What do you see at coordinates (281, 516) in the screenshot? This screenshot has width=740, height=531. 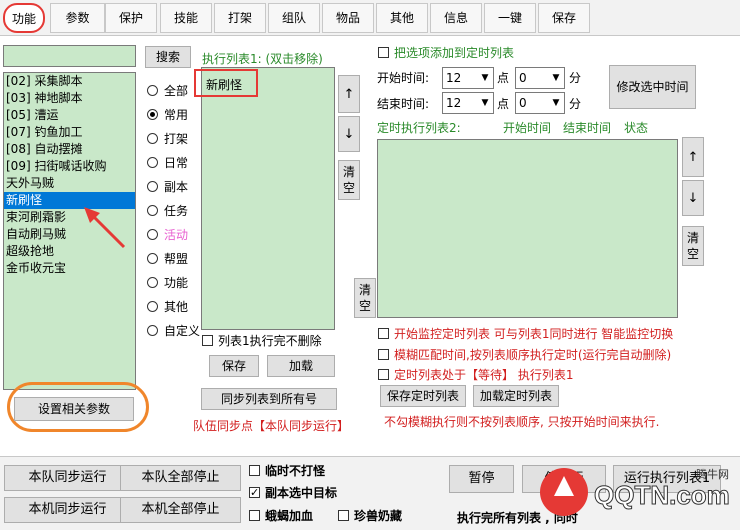 I see `heal-checkbox: 蛾蝎加血` at bounding box center [281, 516].